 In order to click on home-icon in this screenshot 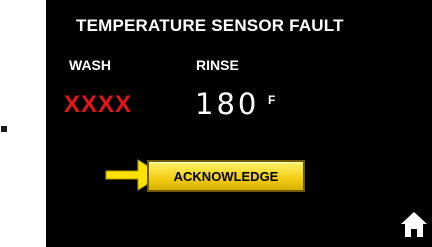, I will do `click(414, 224)`.